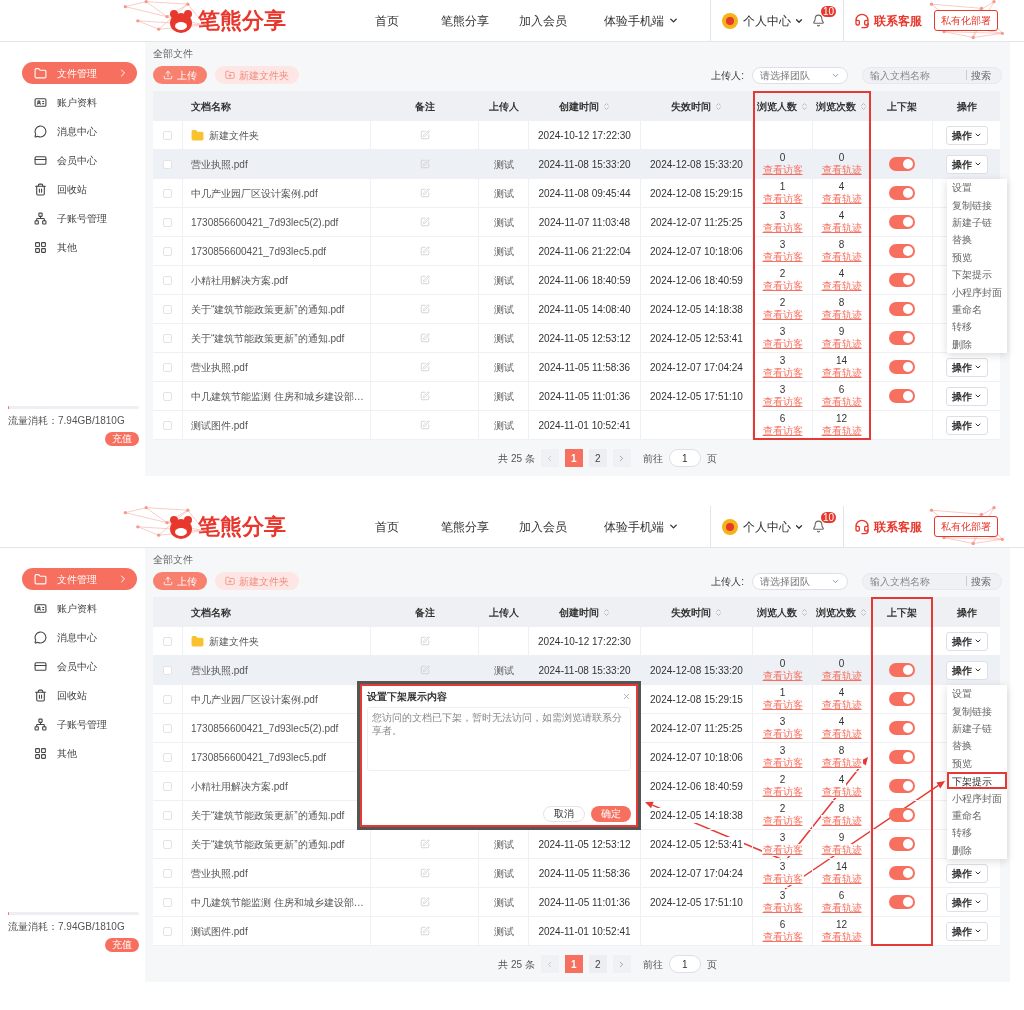 This screenshot has height=1010, width=1024. Describe the element at coordinates (584, 309) in the screenshot. I see `created-time: 2024-11-05 14:08:40` at that location.